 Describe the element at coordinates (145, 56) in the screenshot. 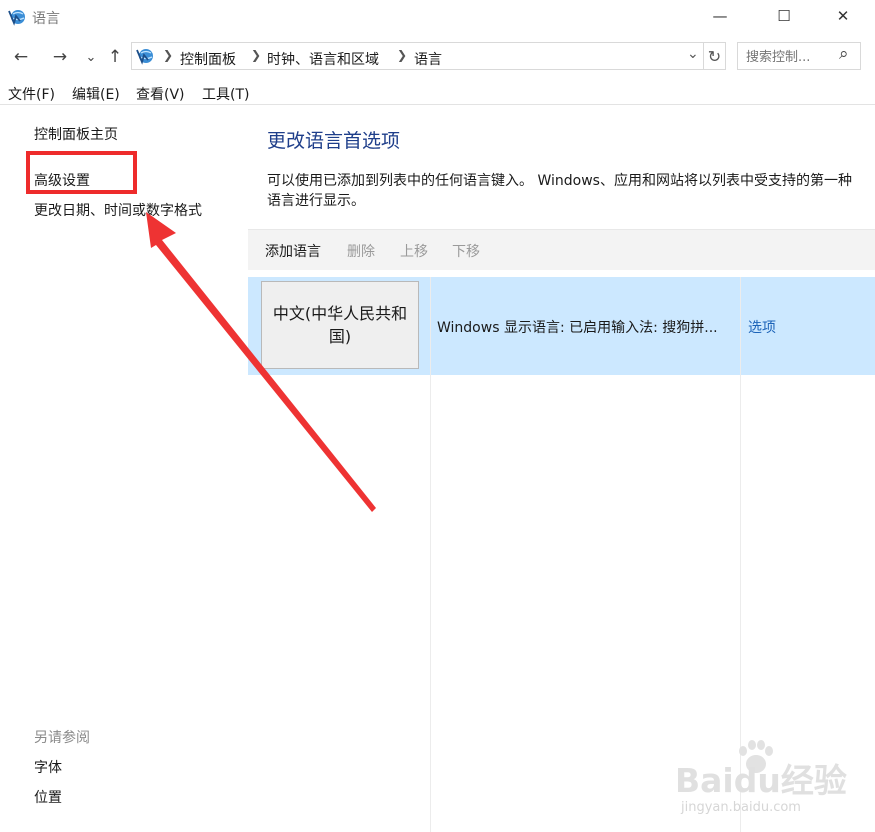

I see `control-panel-icon` at that location.